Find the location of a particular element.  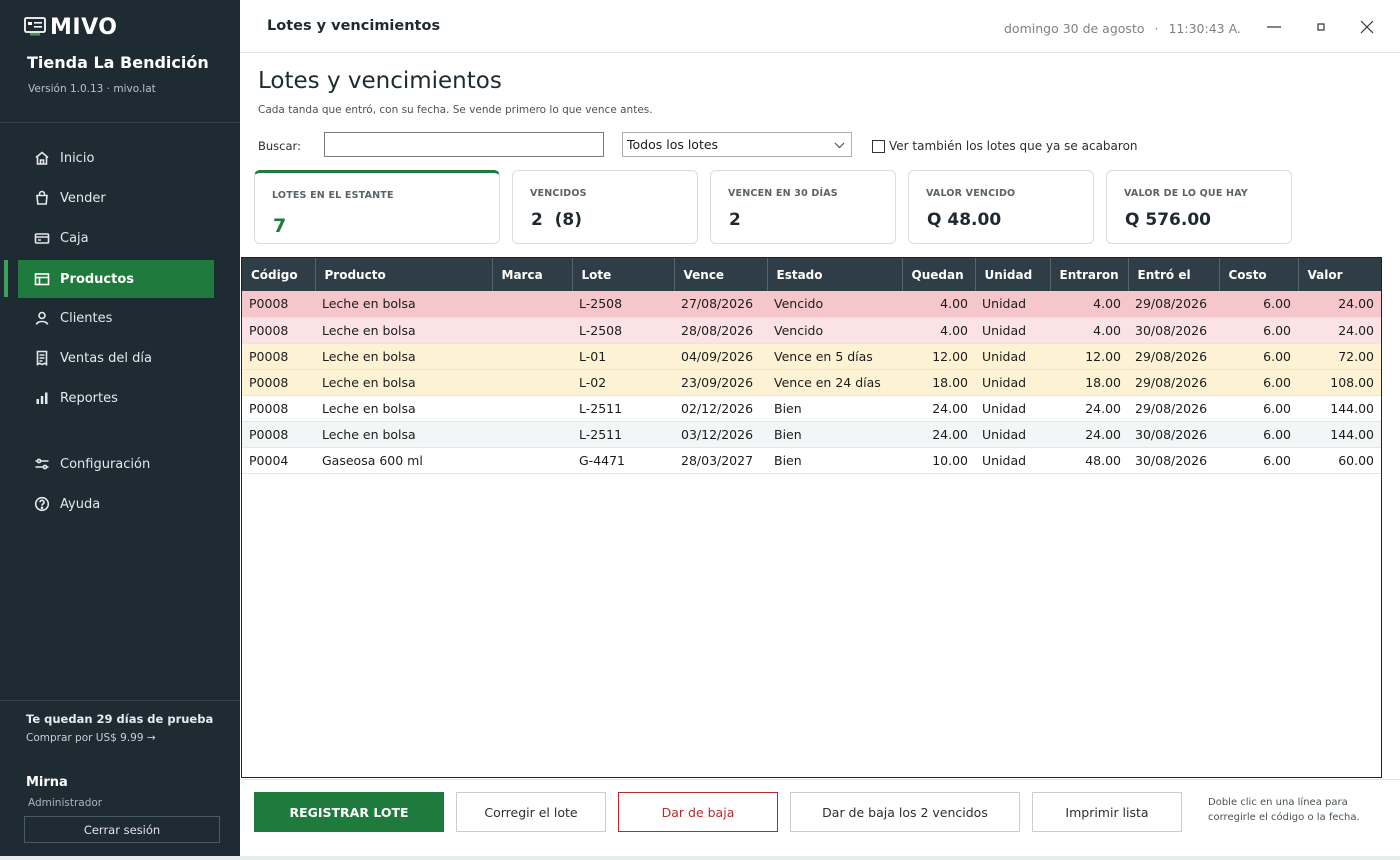

bar-chart-icon is located at coordinates (42, 398).